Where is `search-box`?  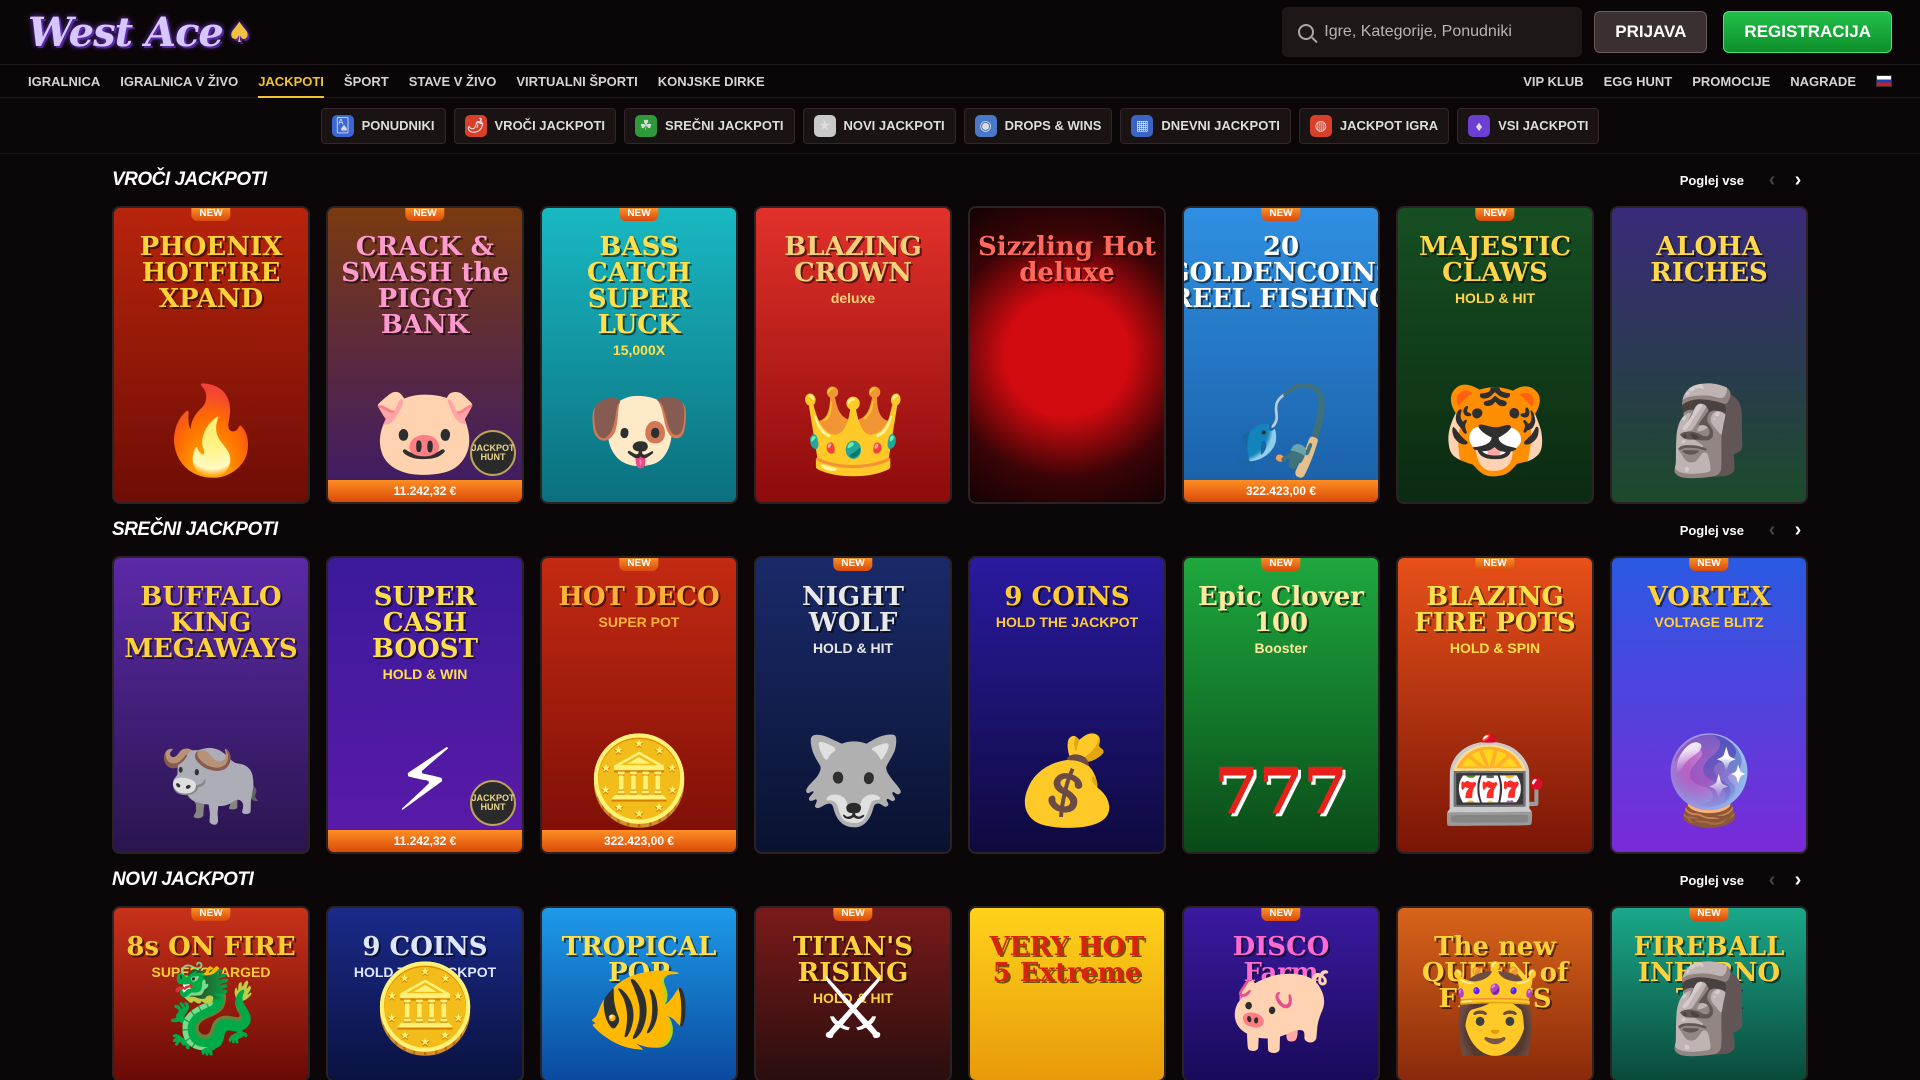 search-box is located at coordinates (1432, 32).